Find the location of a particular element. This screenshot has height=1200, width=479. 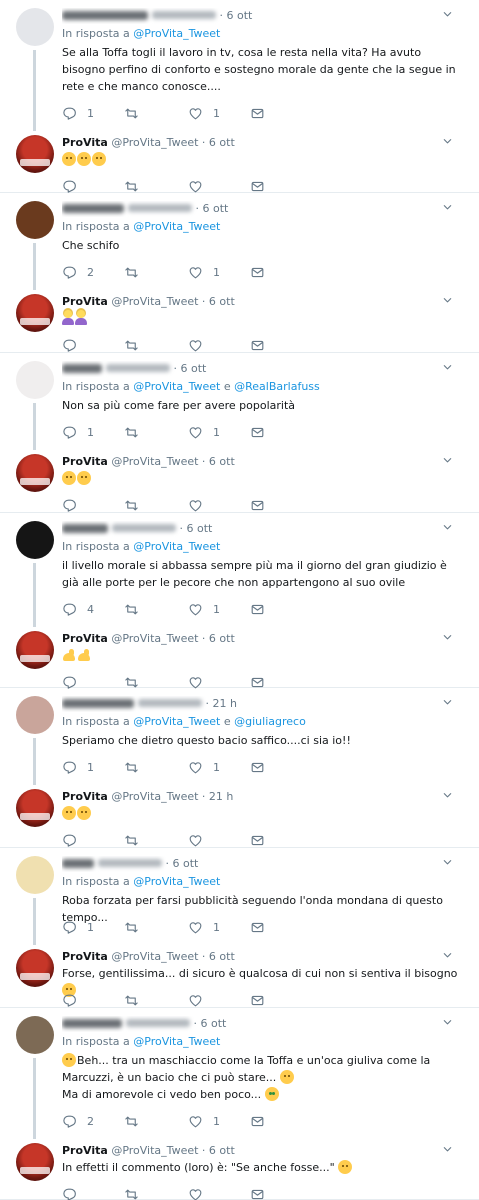

mention-link: @giuliagreco is located at coordinates (270, 721).